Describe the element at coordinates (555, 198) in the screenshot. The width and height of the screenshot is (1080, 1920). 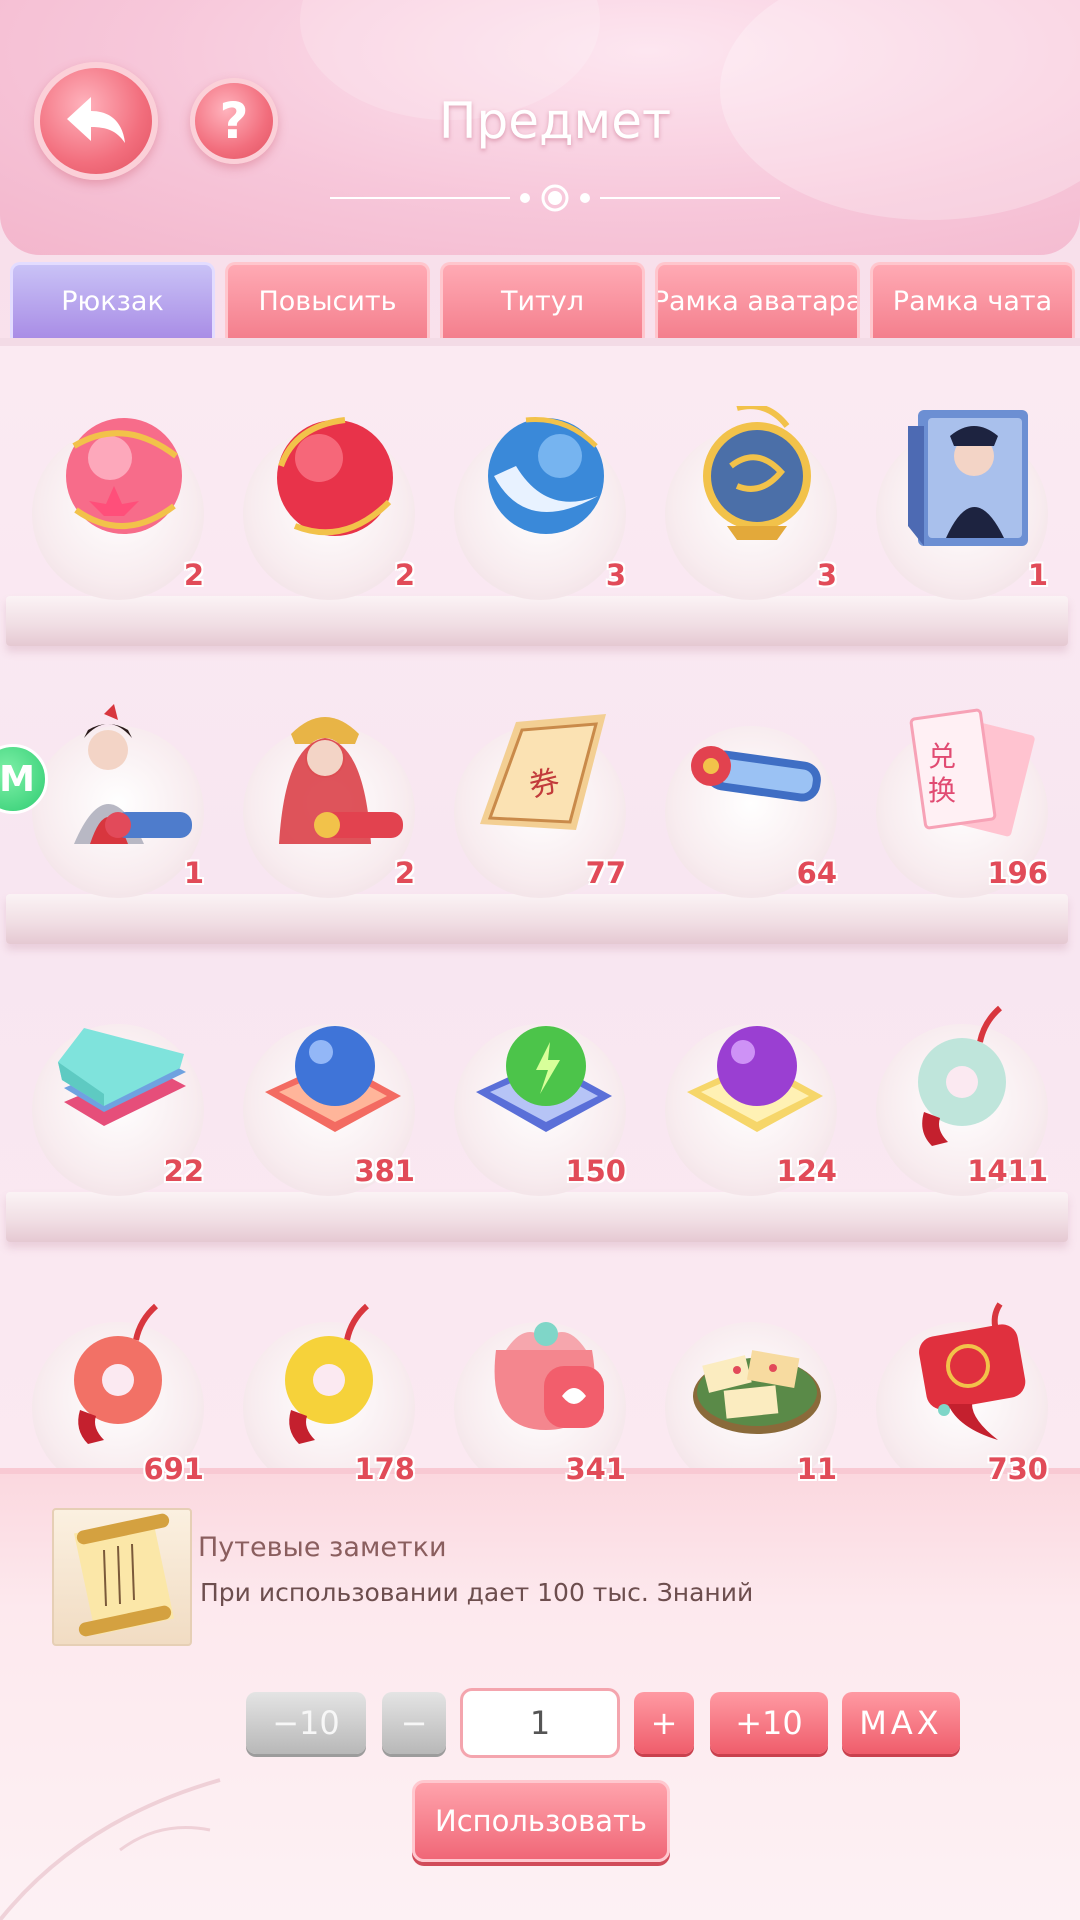
I see `title-divider-ornament` at that location.